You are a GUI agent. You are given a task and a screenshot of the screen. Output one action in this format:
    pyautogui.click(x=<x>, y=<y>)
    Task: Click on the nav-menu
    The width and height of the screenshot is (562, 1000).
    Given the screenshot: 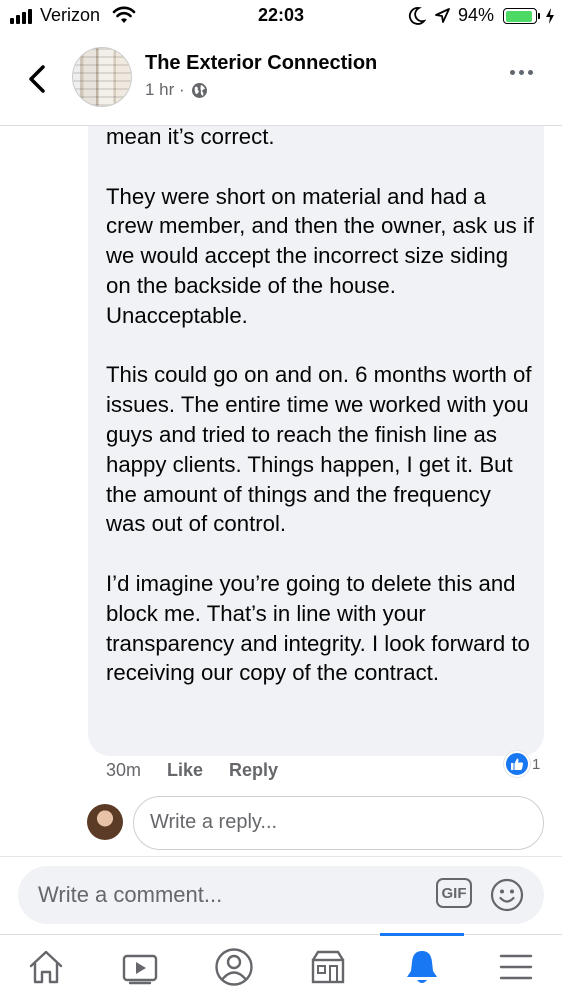 What is the action you would take?
    pyautogui.click(x=516, y=967)
    